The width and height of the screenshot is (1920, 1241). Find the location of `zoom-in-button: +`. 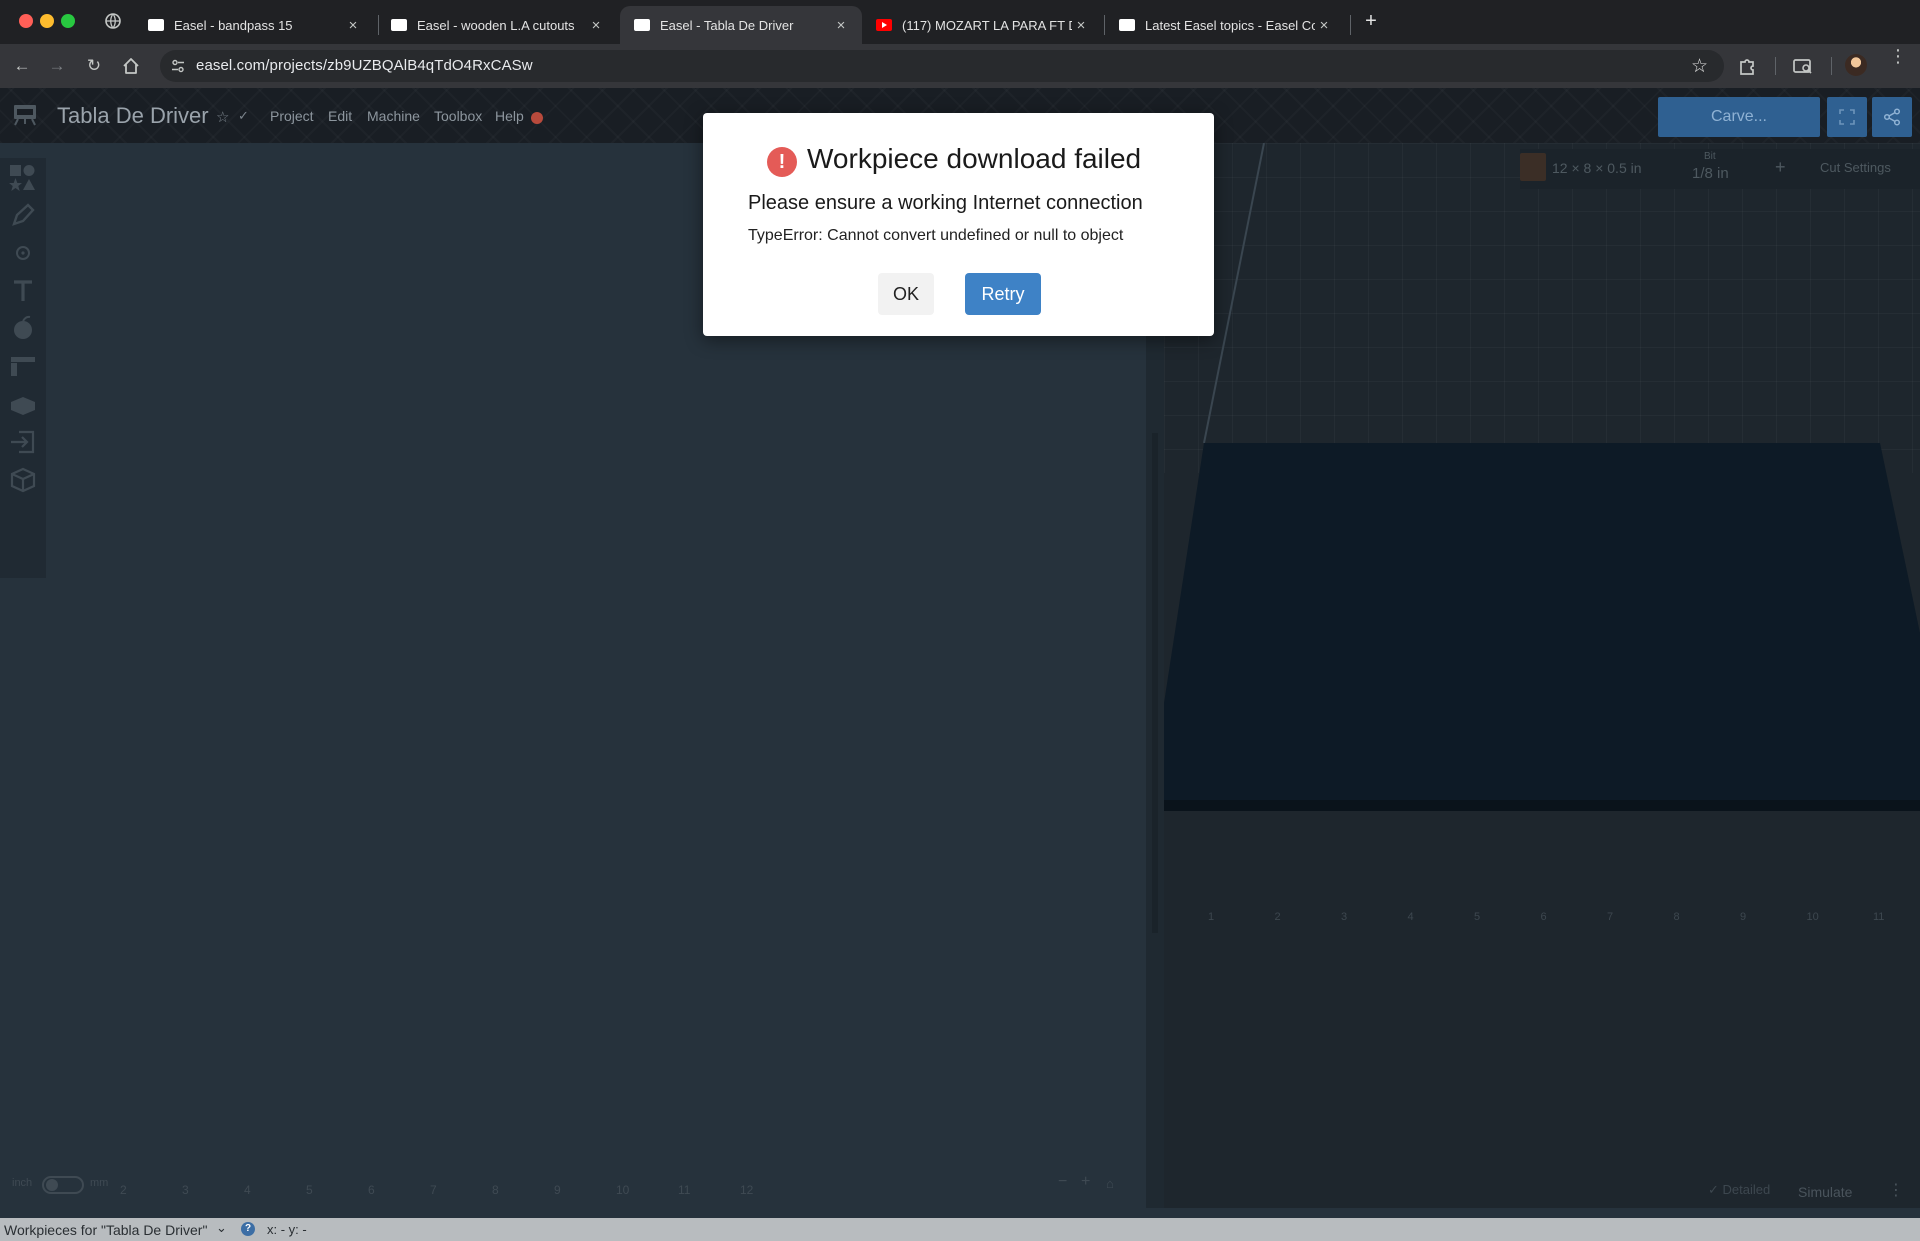

zoom-in-button: + is located at coordinates (1085, 1182).